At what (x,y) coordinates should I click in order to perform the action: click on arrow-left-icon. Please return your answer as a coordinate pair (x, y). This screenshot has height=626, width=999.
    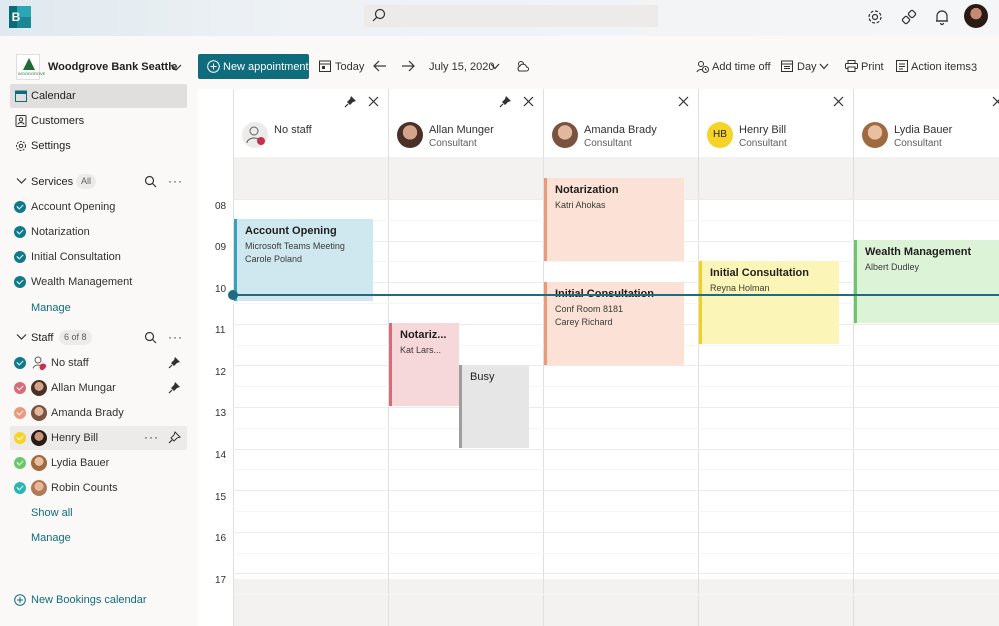
    Looking at the image, I should click on (380, 66).